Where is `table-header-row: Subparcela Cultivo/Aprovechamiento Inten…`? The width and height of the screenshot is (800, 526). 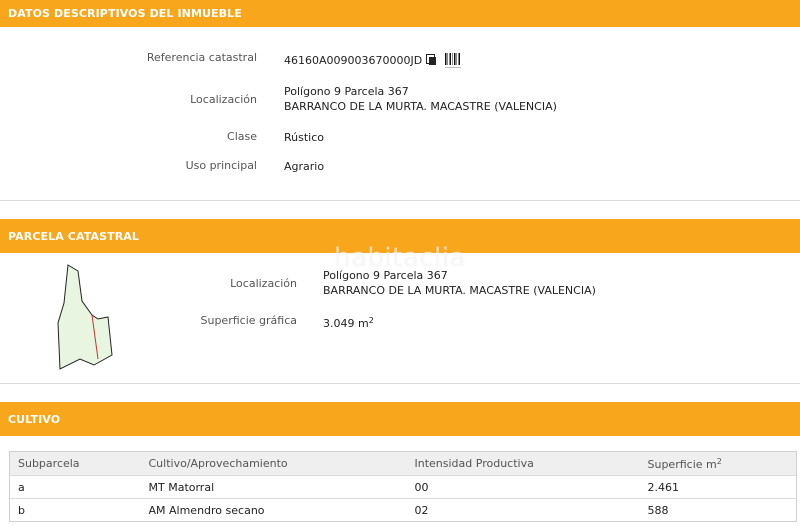
table-header-row: Subparcela Cultivo/Aprovechamiento Inten… is located at coordinates (403, 463).